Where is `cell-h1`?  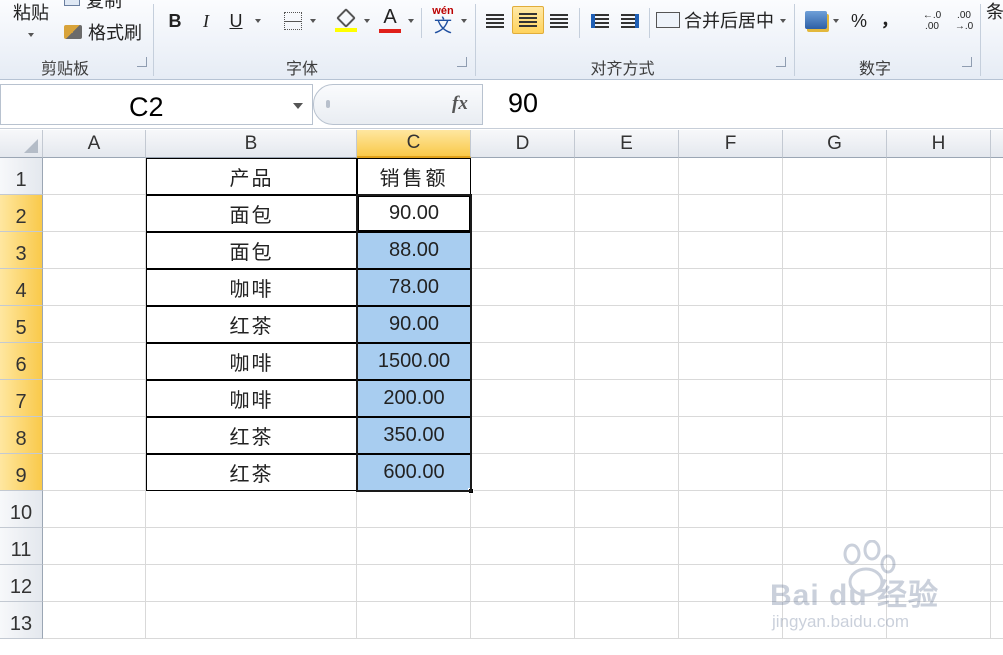
cell-h1 is located at coordinates (939, 176).